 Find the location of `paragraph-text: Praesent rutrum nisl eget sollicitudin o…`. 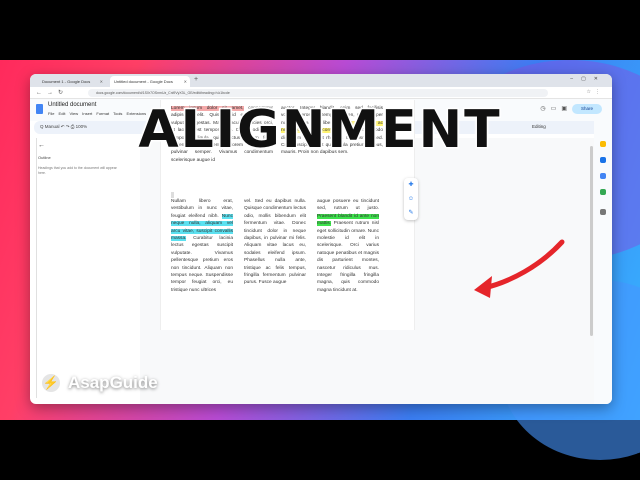

paragraph-text: Praesent rutrum nisl eget sollicitudin o… is located at coordinates (348, 257).